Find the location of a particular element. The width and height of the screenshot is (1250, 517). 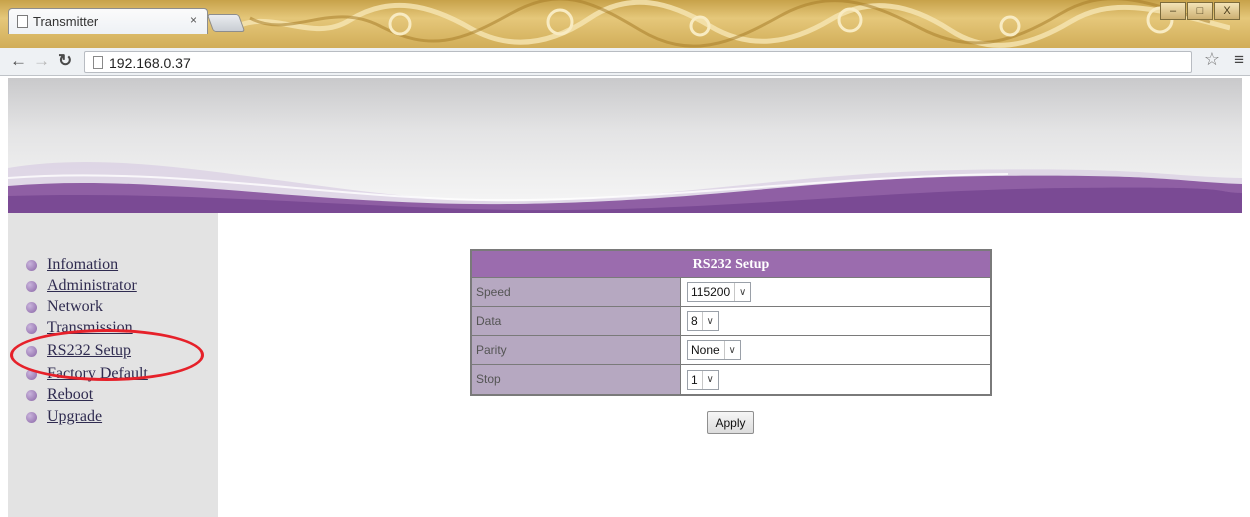

sidebar-item-label: Administrator is located at coordinates (92, 286).